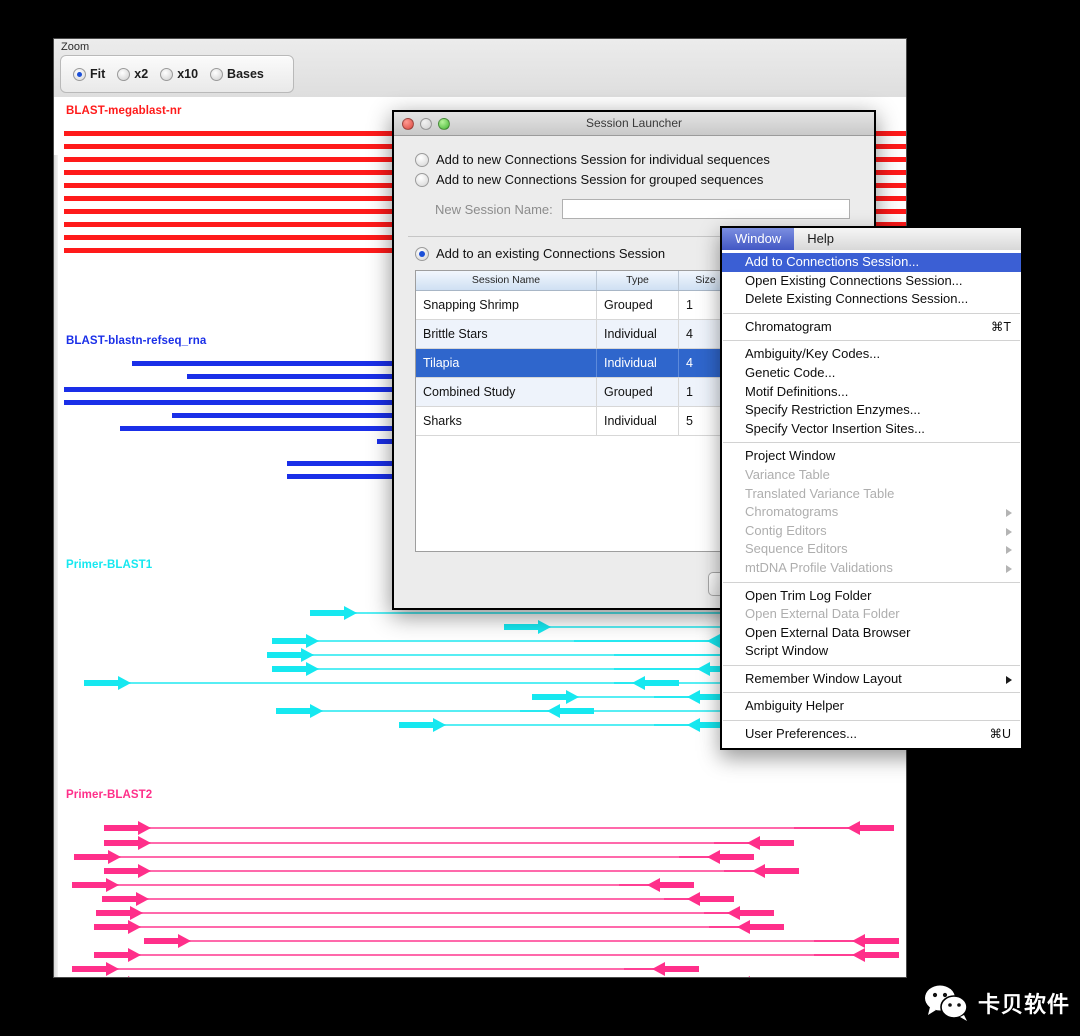 The height and width of the screenshot is (1036, 1080). I want to click on menu-item-label: Open Trim Log Folder, so click(808, 595).